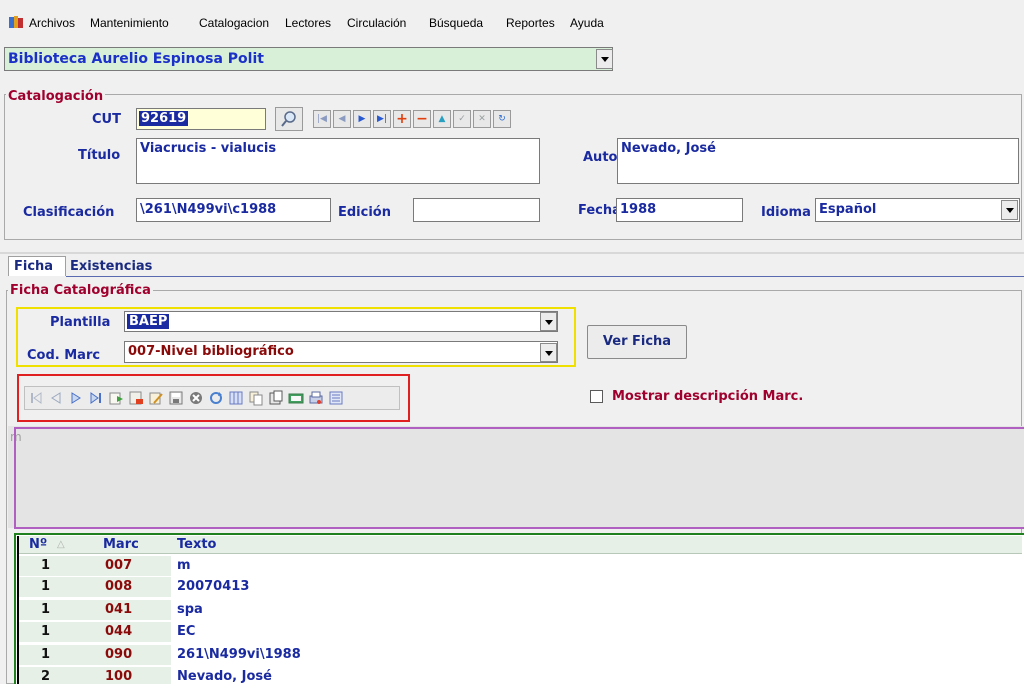  I want to click on idioma-select: Español, so click(917, 210).